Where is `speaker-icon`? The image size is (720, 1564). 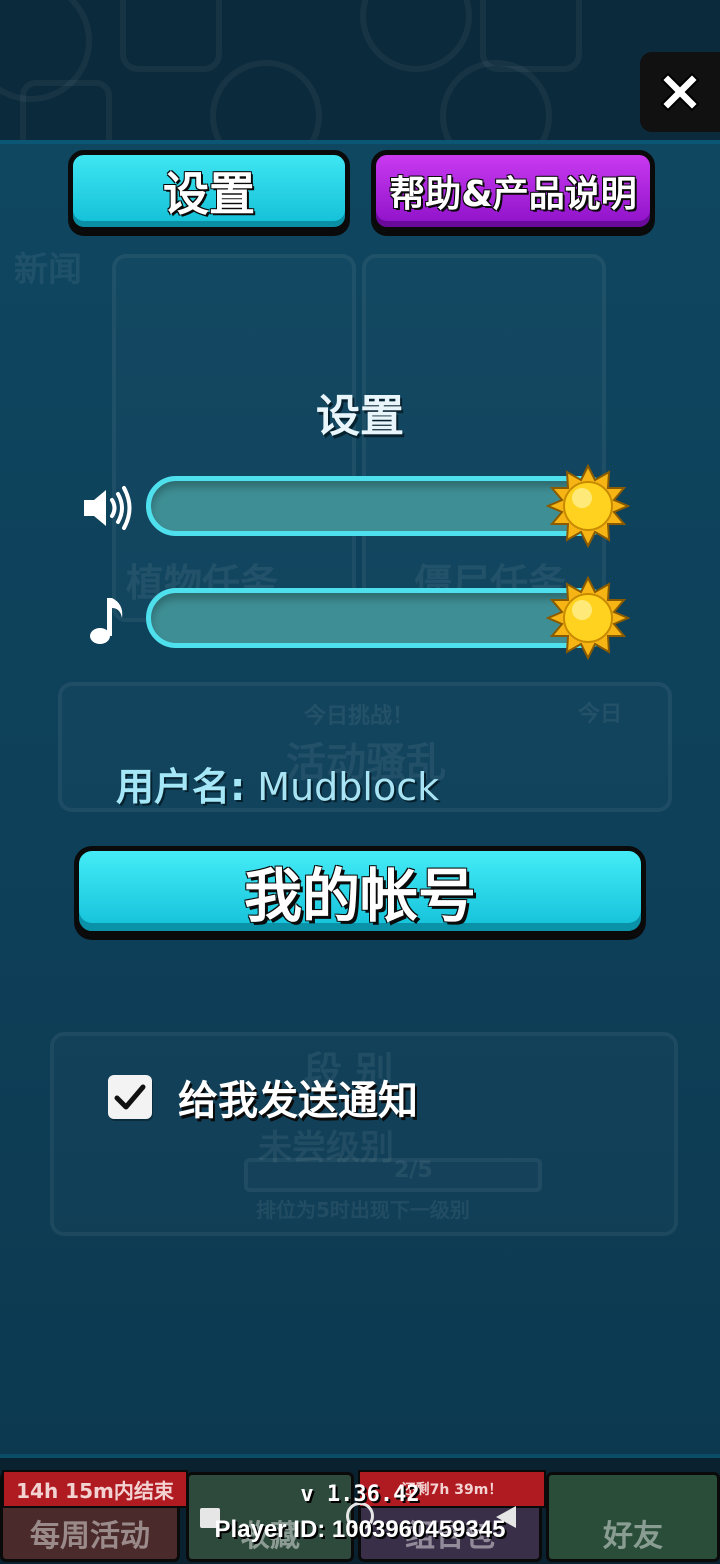
speaker-icon is located at coordinates (108, 508).